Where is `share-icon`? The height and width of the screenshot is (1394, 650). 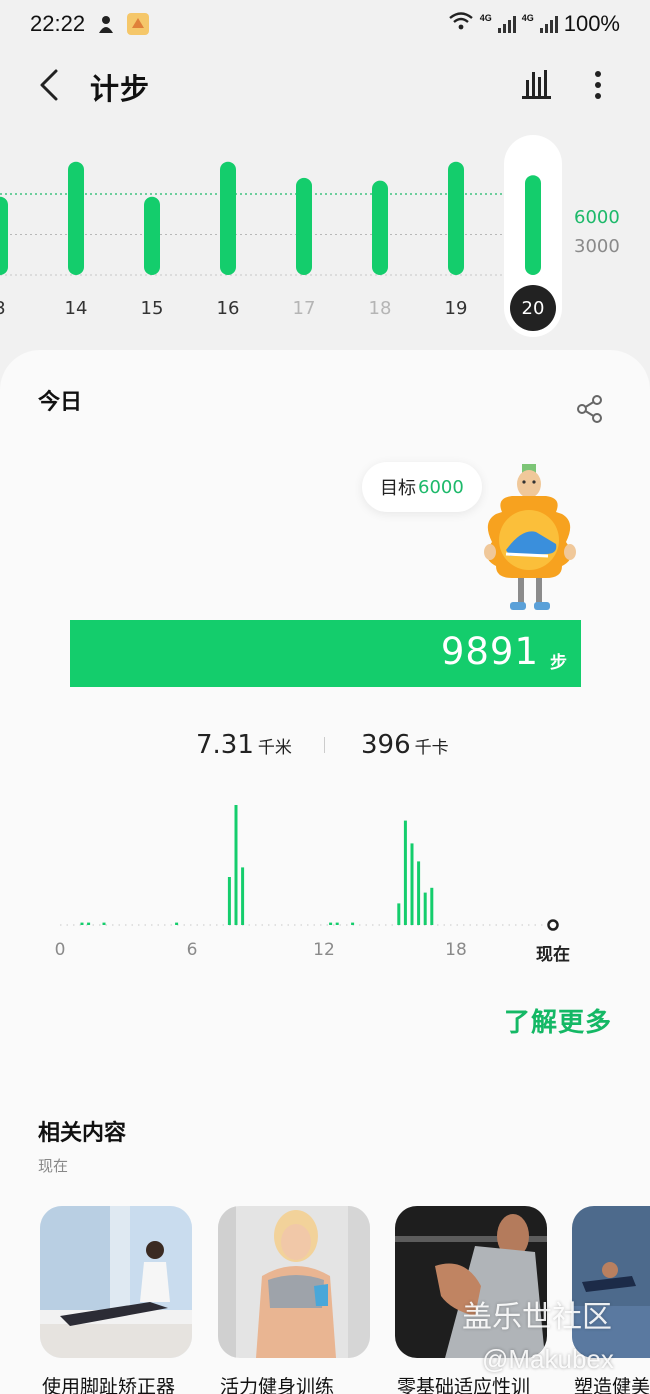
share-icon is located at coordinates (589, 409).